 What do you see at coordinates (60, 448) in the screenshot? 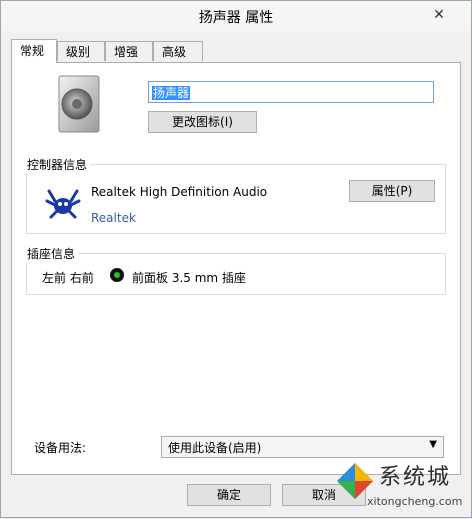
I see `device-usage-label: 设备用法:` at bounding box center [60, 448].